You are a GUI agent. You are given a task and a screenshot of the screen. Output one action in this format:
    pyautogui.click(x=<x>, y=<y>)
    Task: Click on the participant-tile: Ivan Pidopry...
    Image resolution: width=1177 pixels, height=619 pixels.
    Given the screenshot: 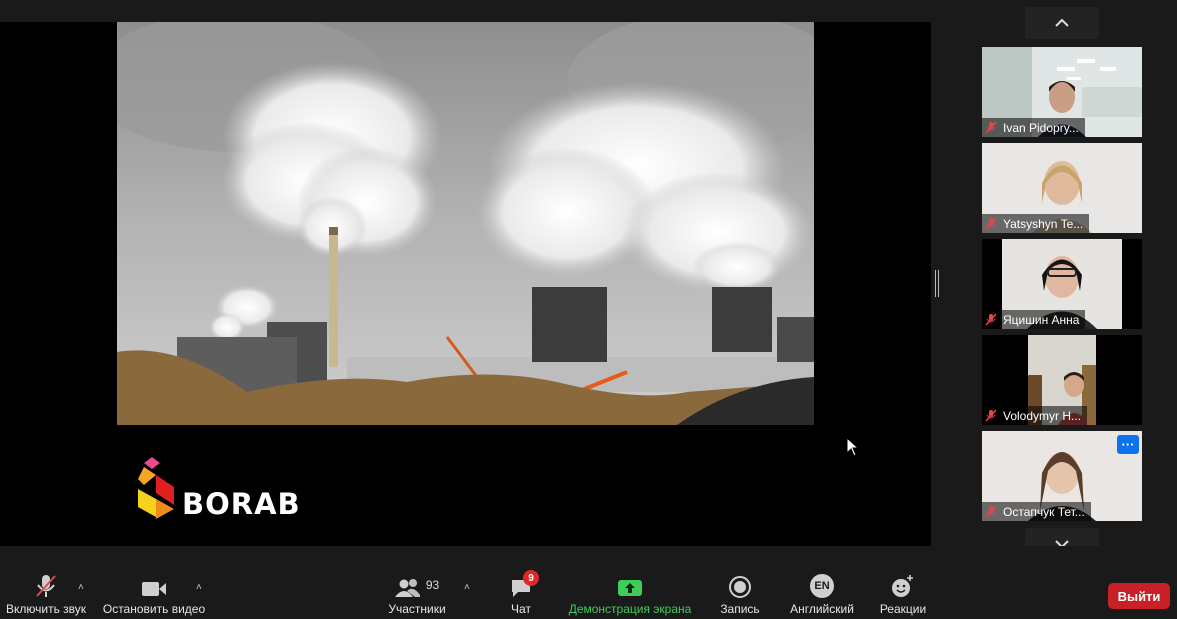 What is the action you would take?
    pyautogui.click(x=1062, y=92)
    